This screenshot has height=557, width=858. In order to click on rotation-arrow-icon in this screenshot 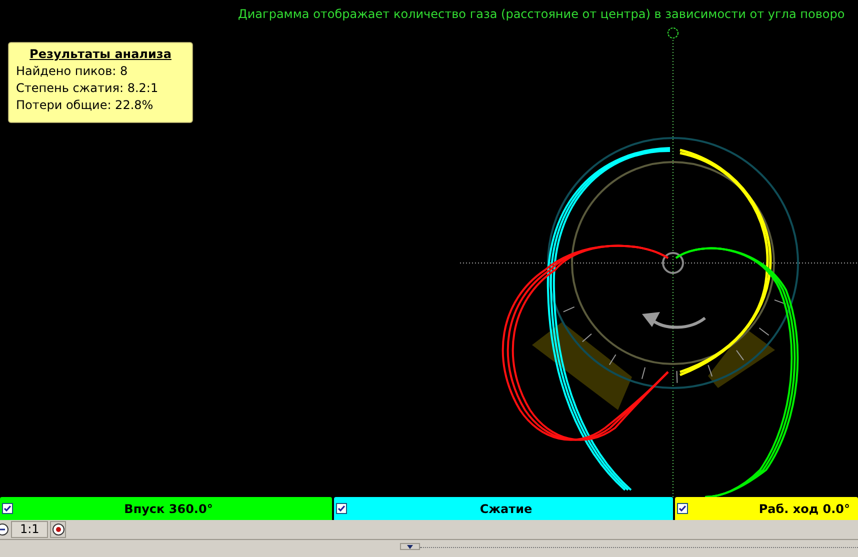, I will do `click(674, 320)`.